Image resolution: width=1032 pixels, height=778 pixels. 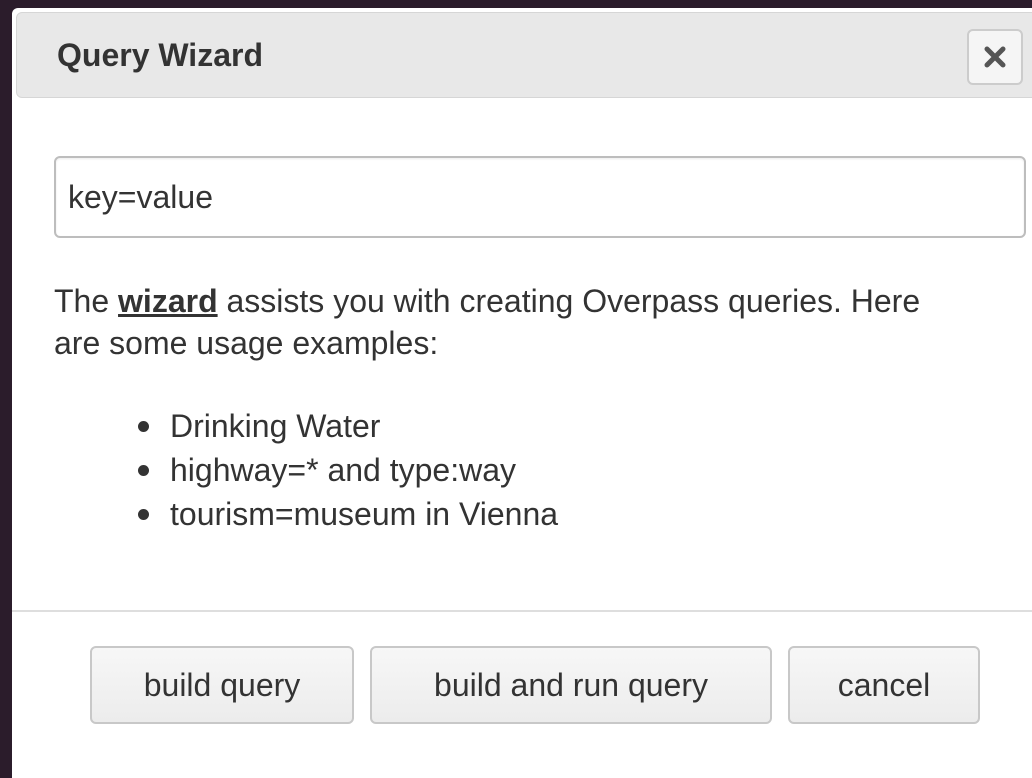 I want to click on example-text: highway=* and type:way, so click(x=343, y=470).